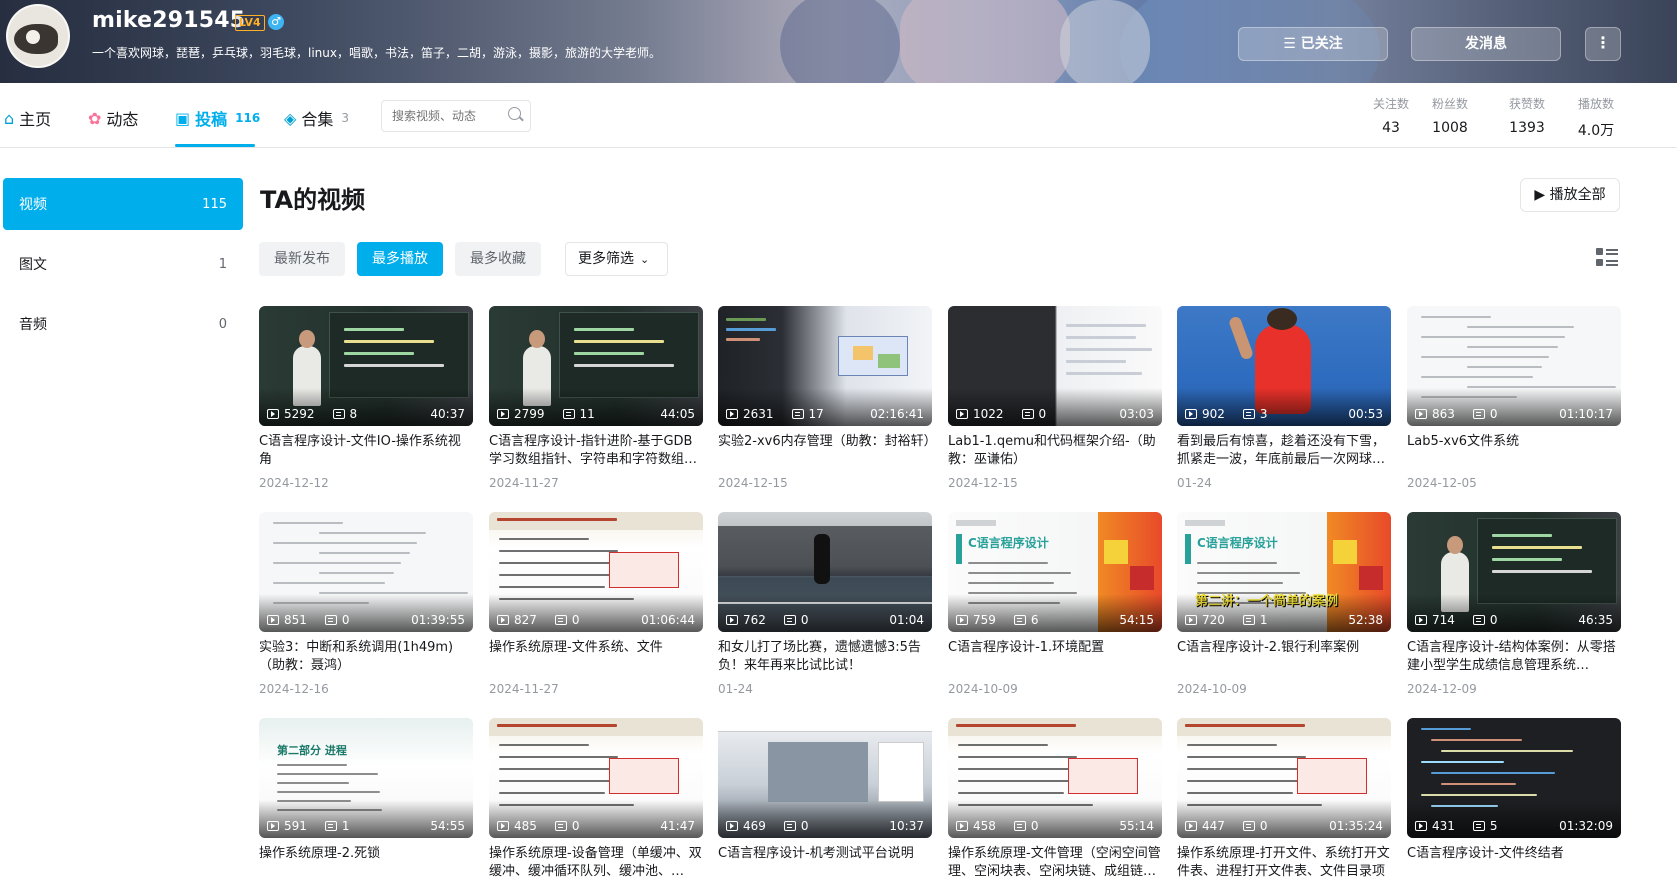 Image resolution: width=1677 pixels, height=889 pixels. What do you see at coordinates (366, 572) in the screenshot?
I see `video-thumbnail: 851 0 01:39:55` at bounding box center [366, 572].